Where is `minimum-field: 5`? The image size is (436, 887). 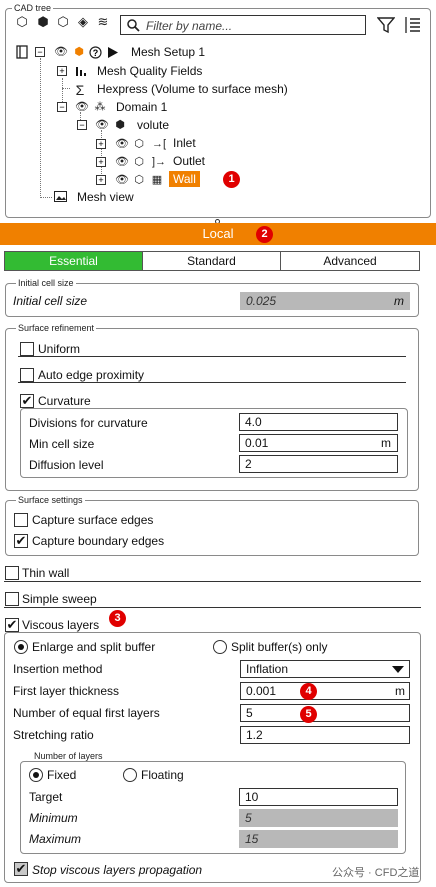
minimum-field: 5 is located at coordinates (318, 818).